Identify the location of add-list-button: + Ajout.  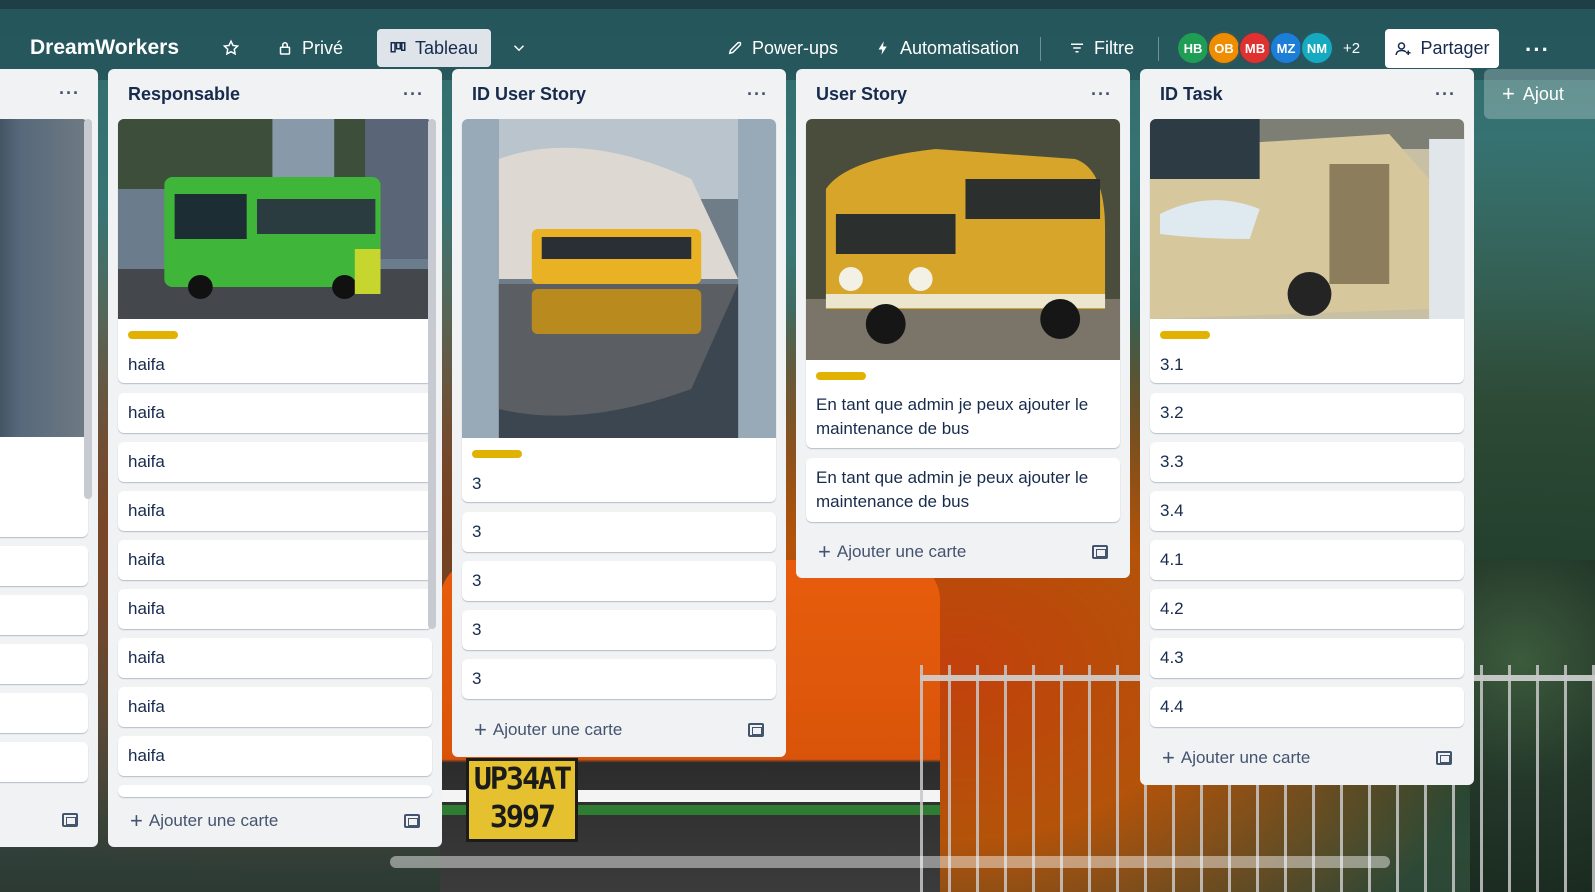
(1539, 94).